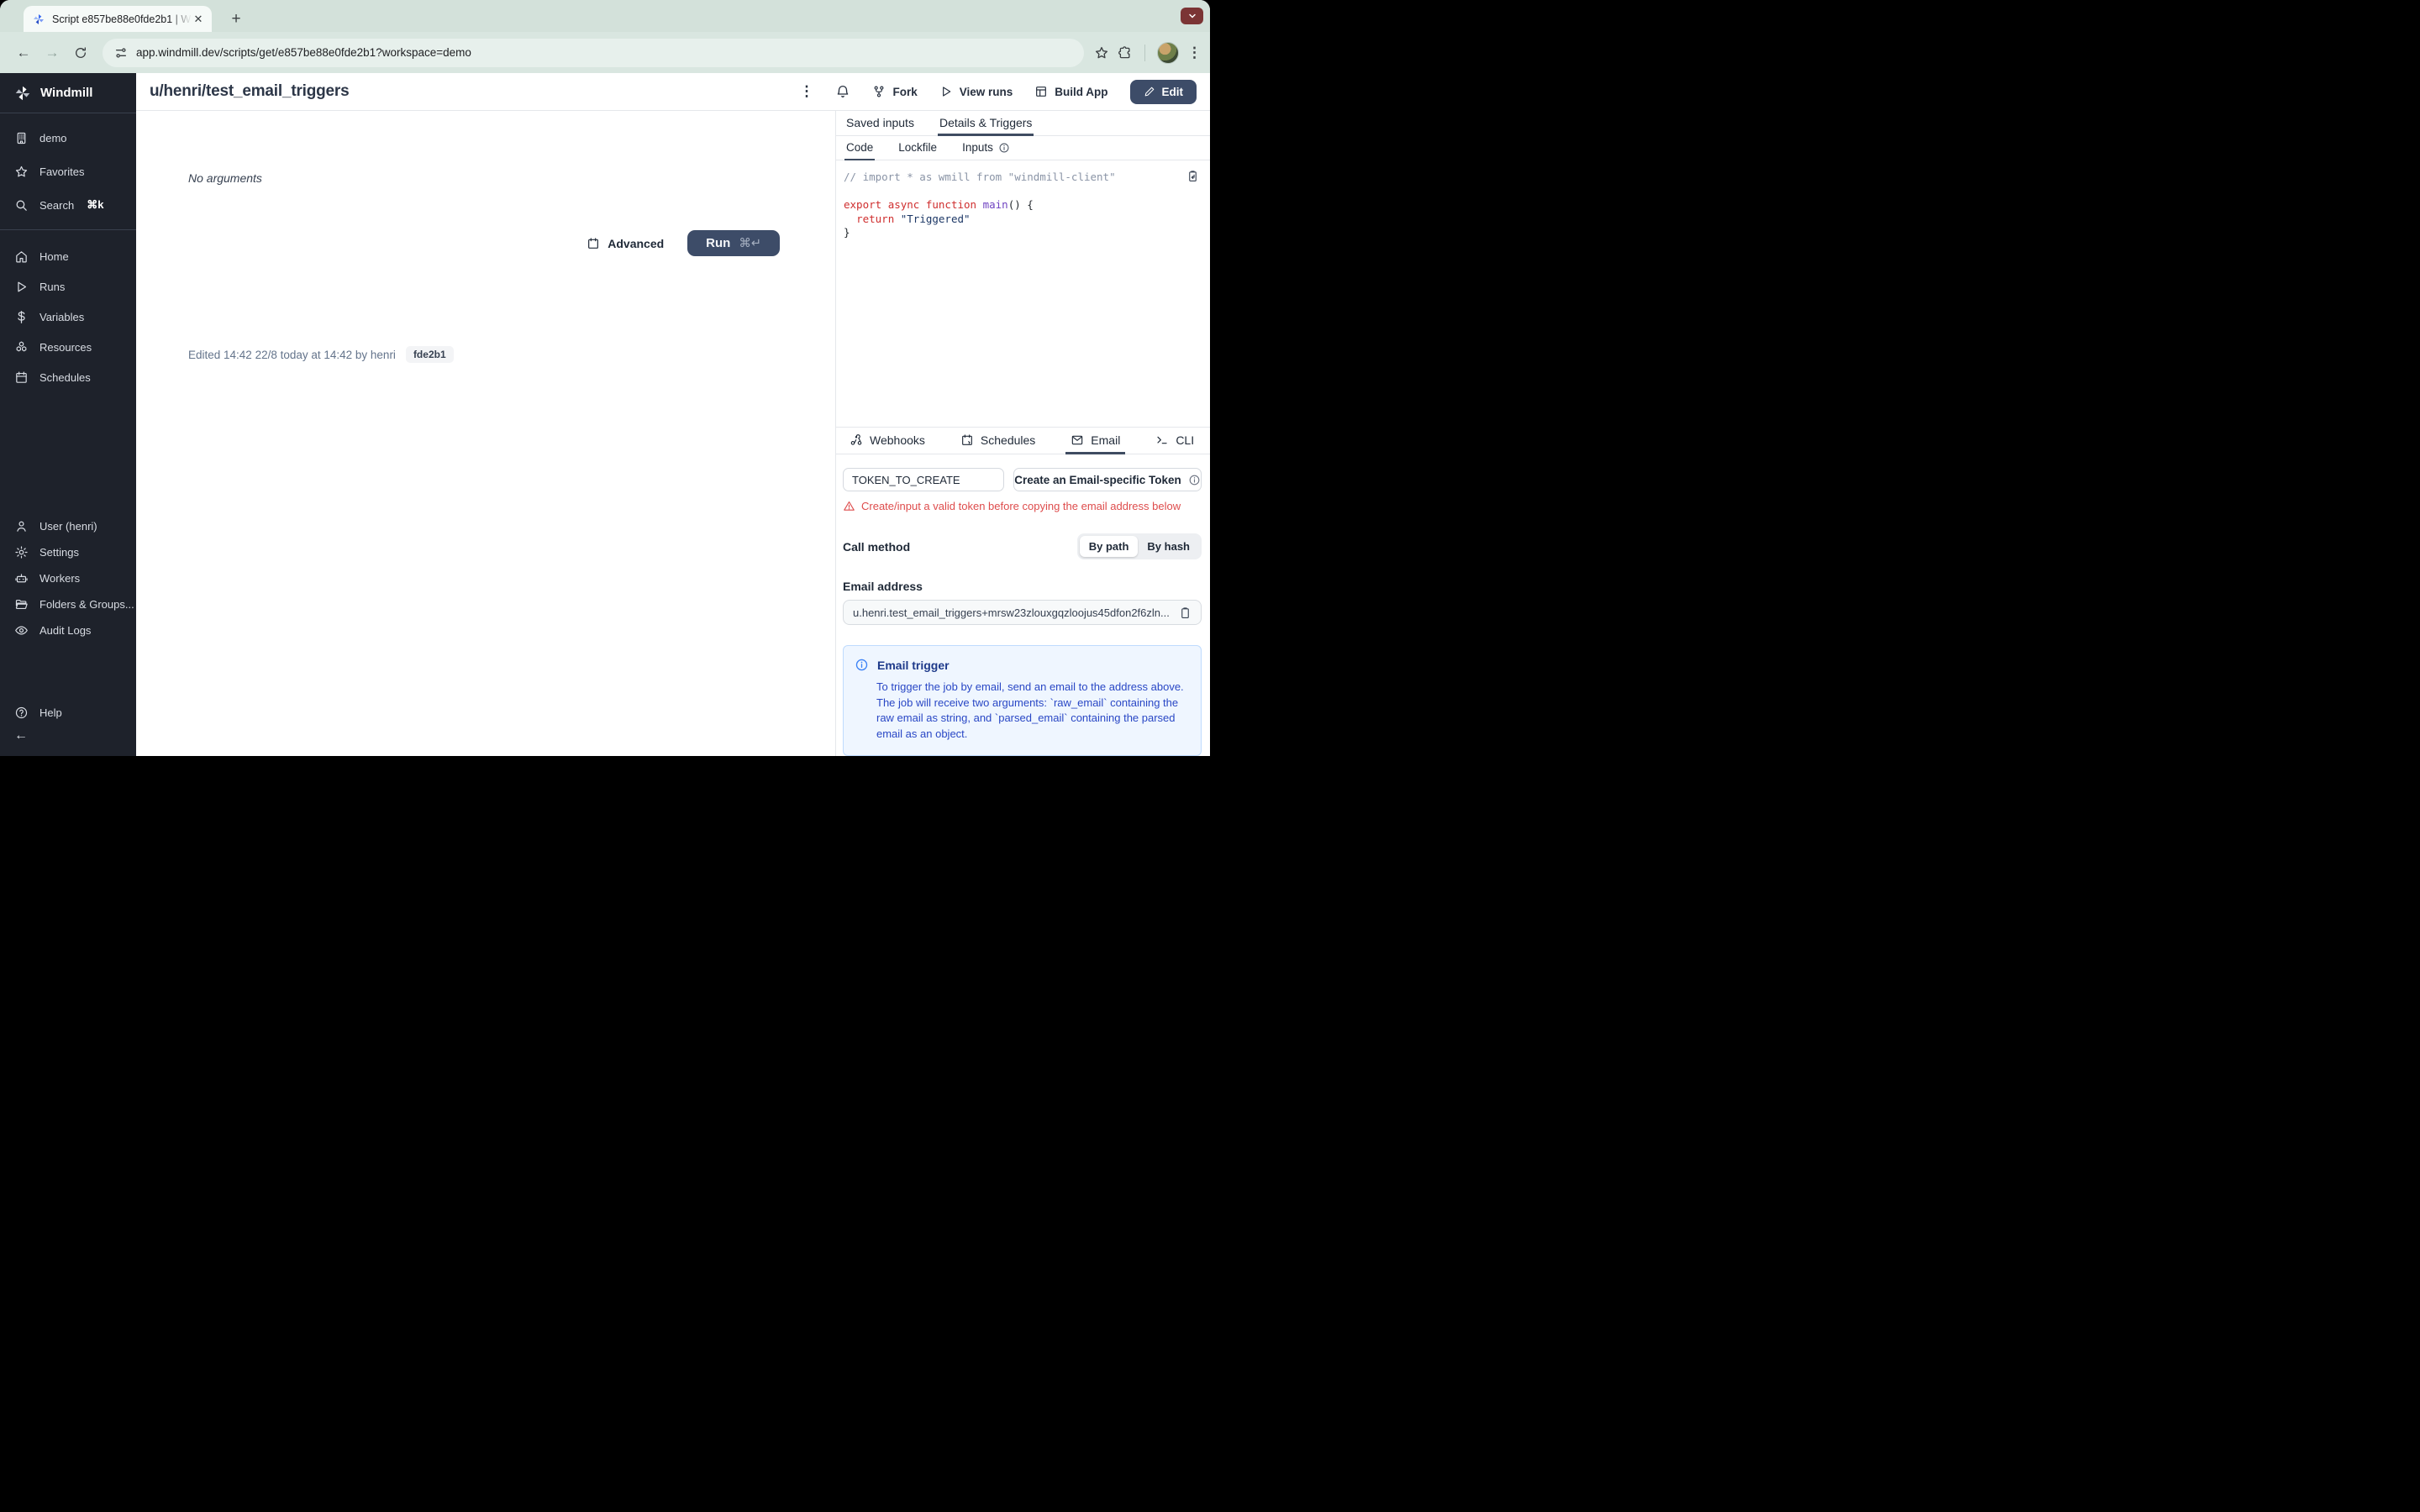  I want to click on webhook-icon, so click(856, 439).